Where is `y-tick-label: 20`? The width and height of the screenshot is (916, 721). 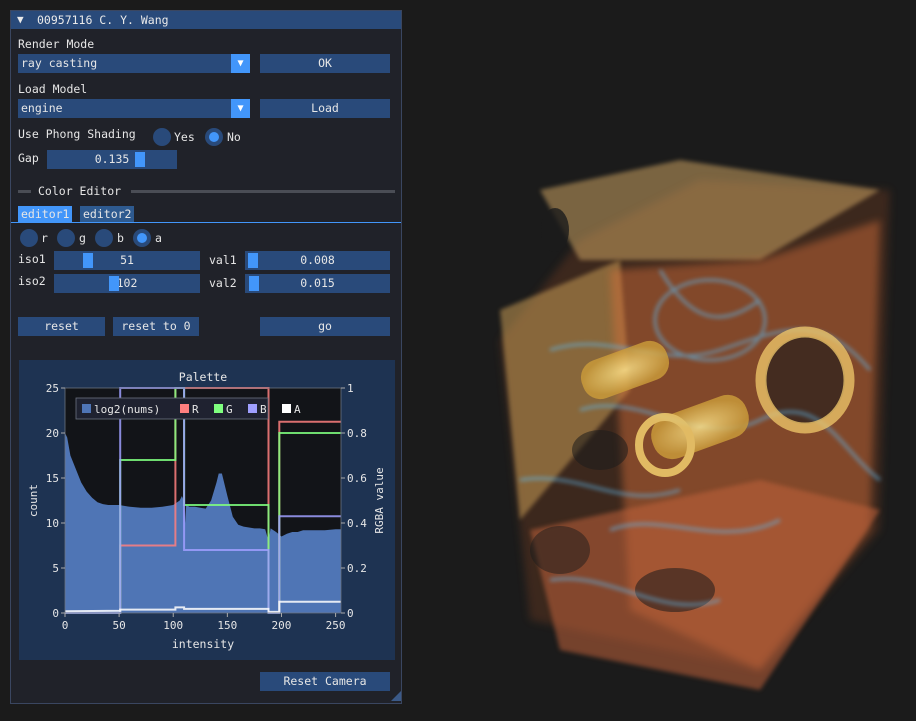 y-tick-label: 20 is located at coordinates (52, 433).